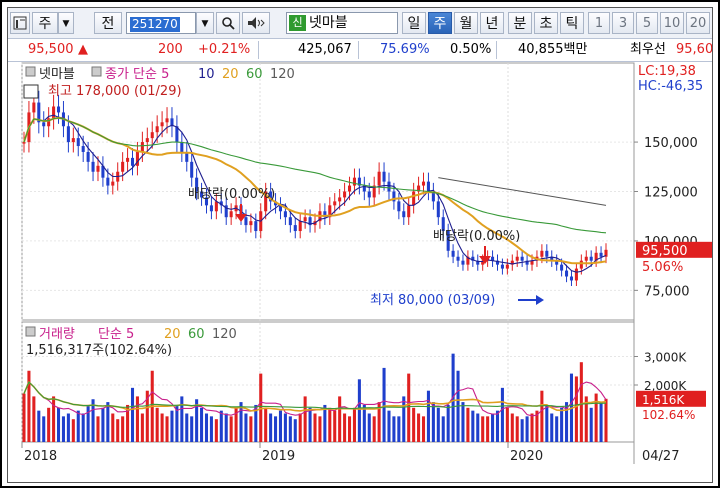 The width and height of the screenshot is (720, 488). I want to click on price-legend-period: 10, so click(206, 74).